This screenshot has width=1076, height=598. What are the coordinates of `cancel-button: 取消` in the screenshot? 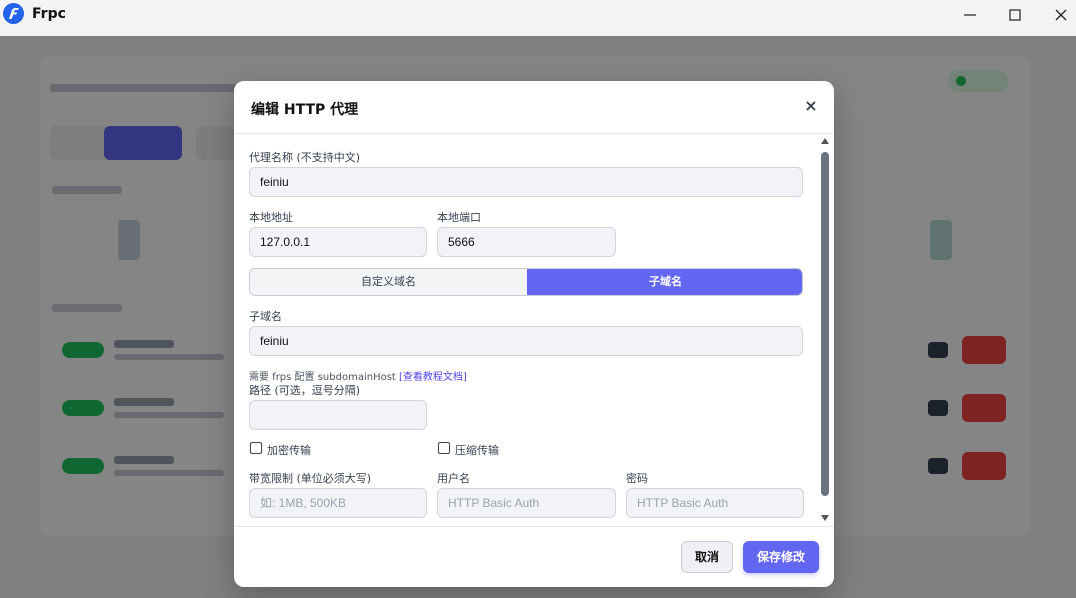 It's located at (707, 557).